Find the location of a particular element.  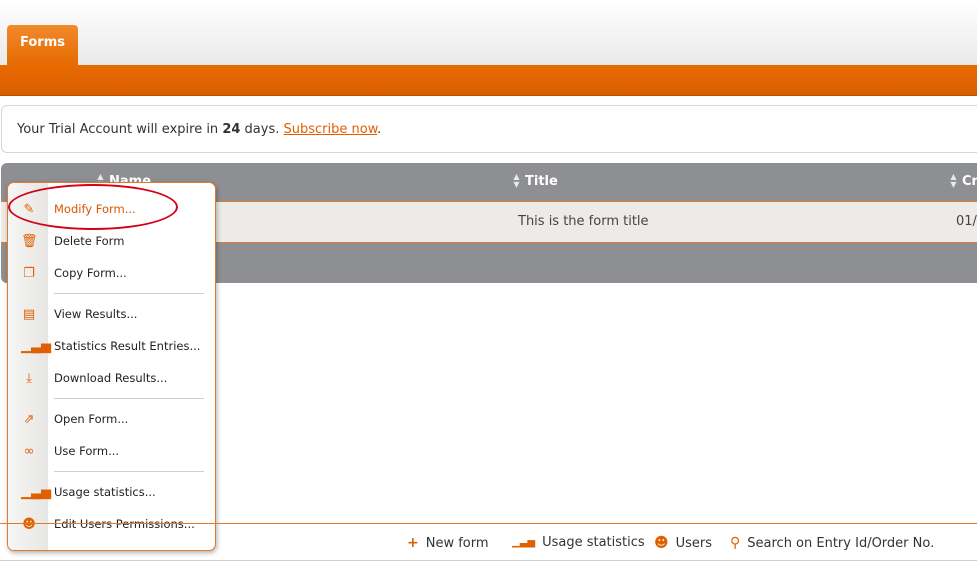

search-entry-button: ⚲ Search on Entry Id/Order No. is located at coordinates (832, 543).